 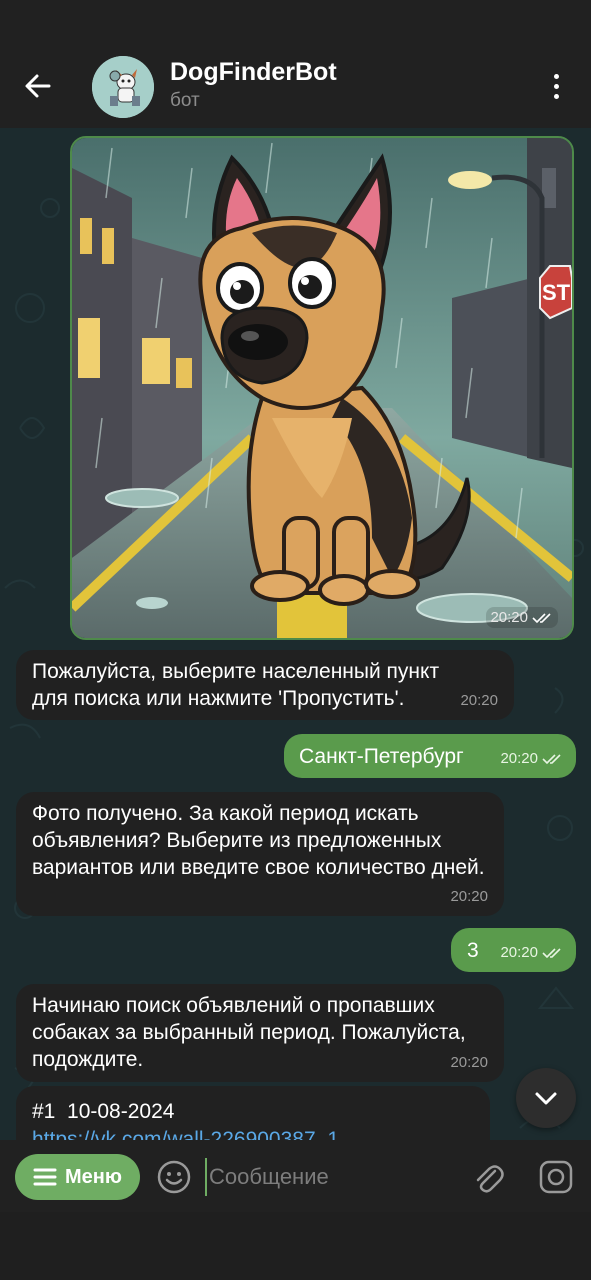 I want to click on outgoing-message: Санкт-Петербург 20:20, so click(x=430, y=756).